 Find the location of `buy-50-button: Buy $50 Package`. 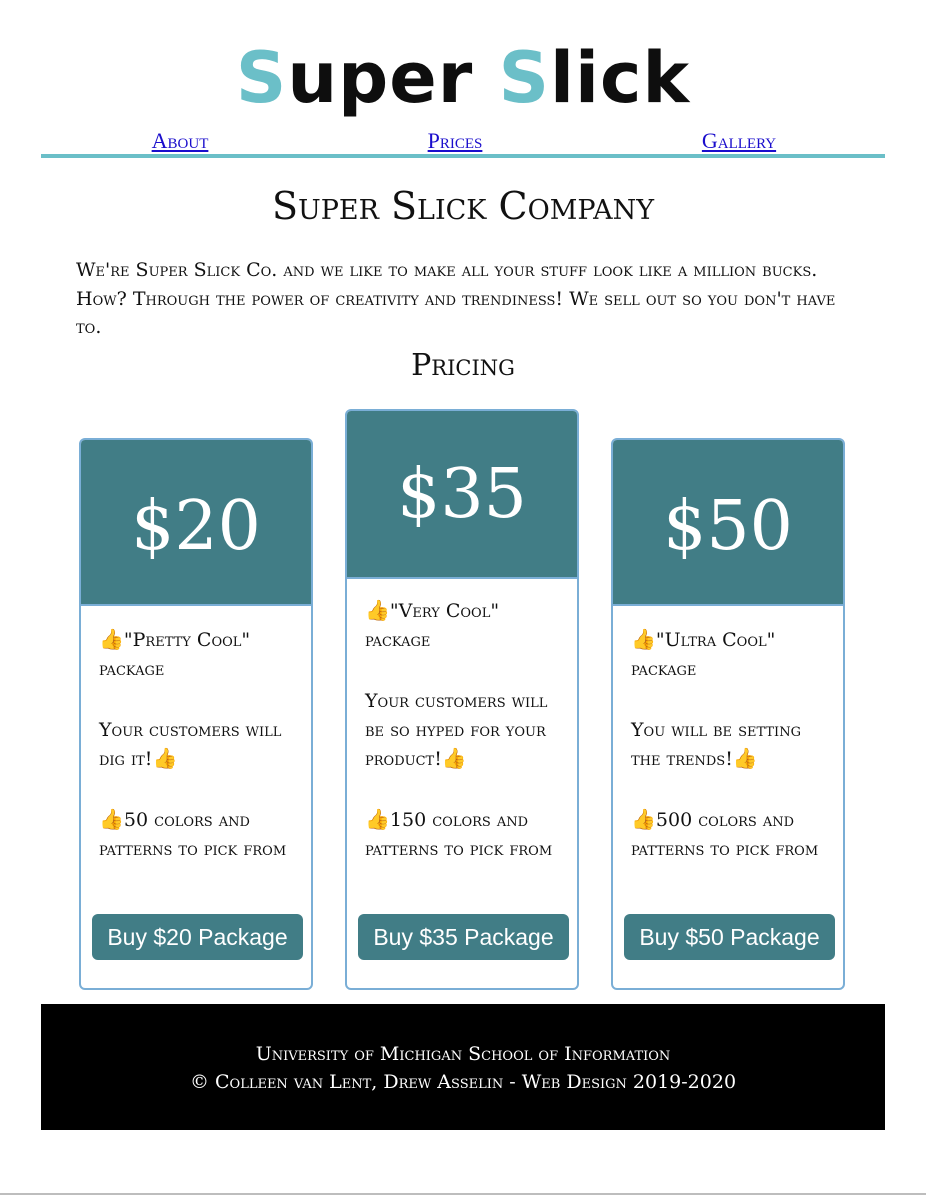

buy-50-button: Buy $50 Package is located at coordinates (729, 937).